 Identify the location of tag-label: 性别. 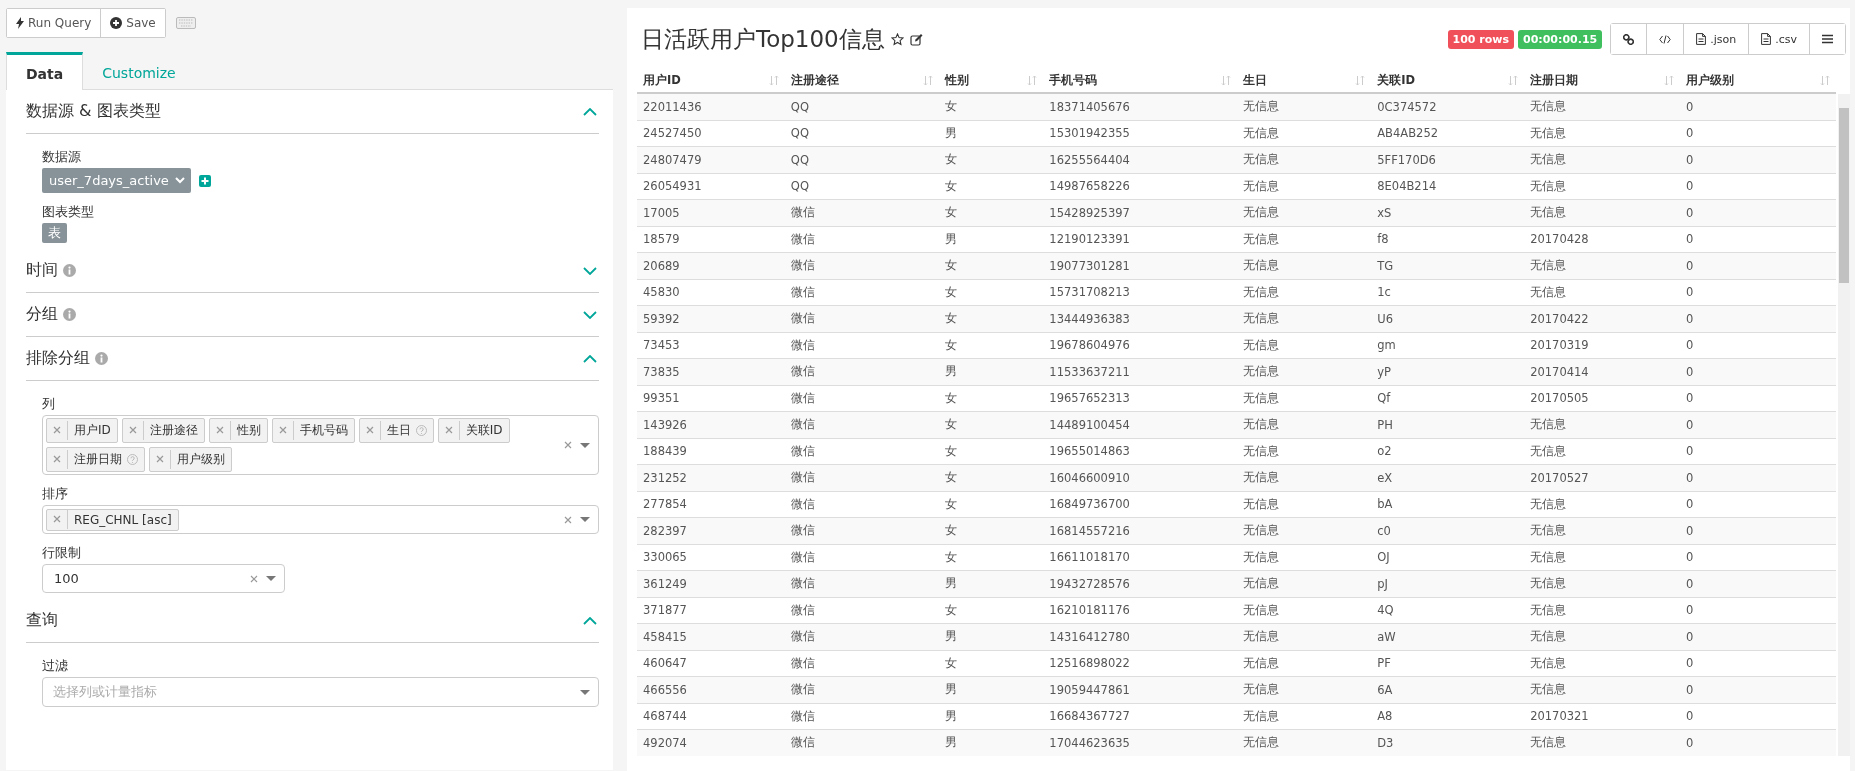
(248, 430).